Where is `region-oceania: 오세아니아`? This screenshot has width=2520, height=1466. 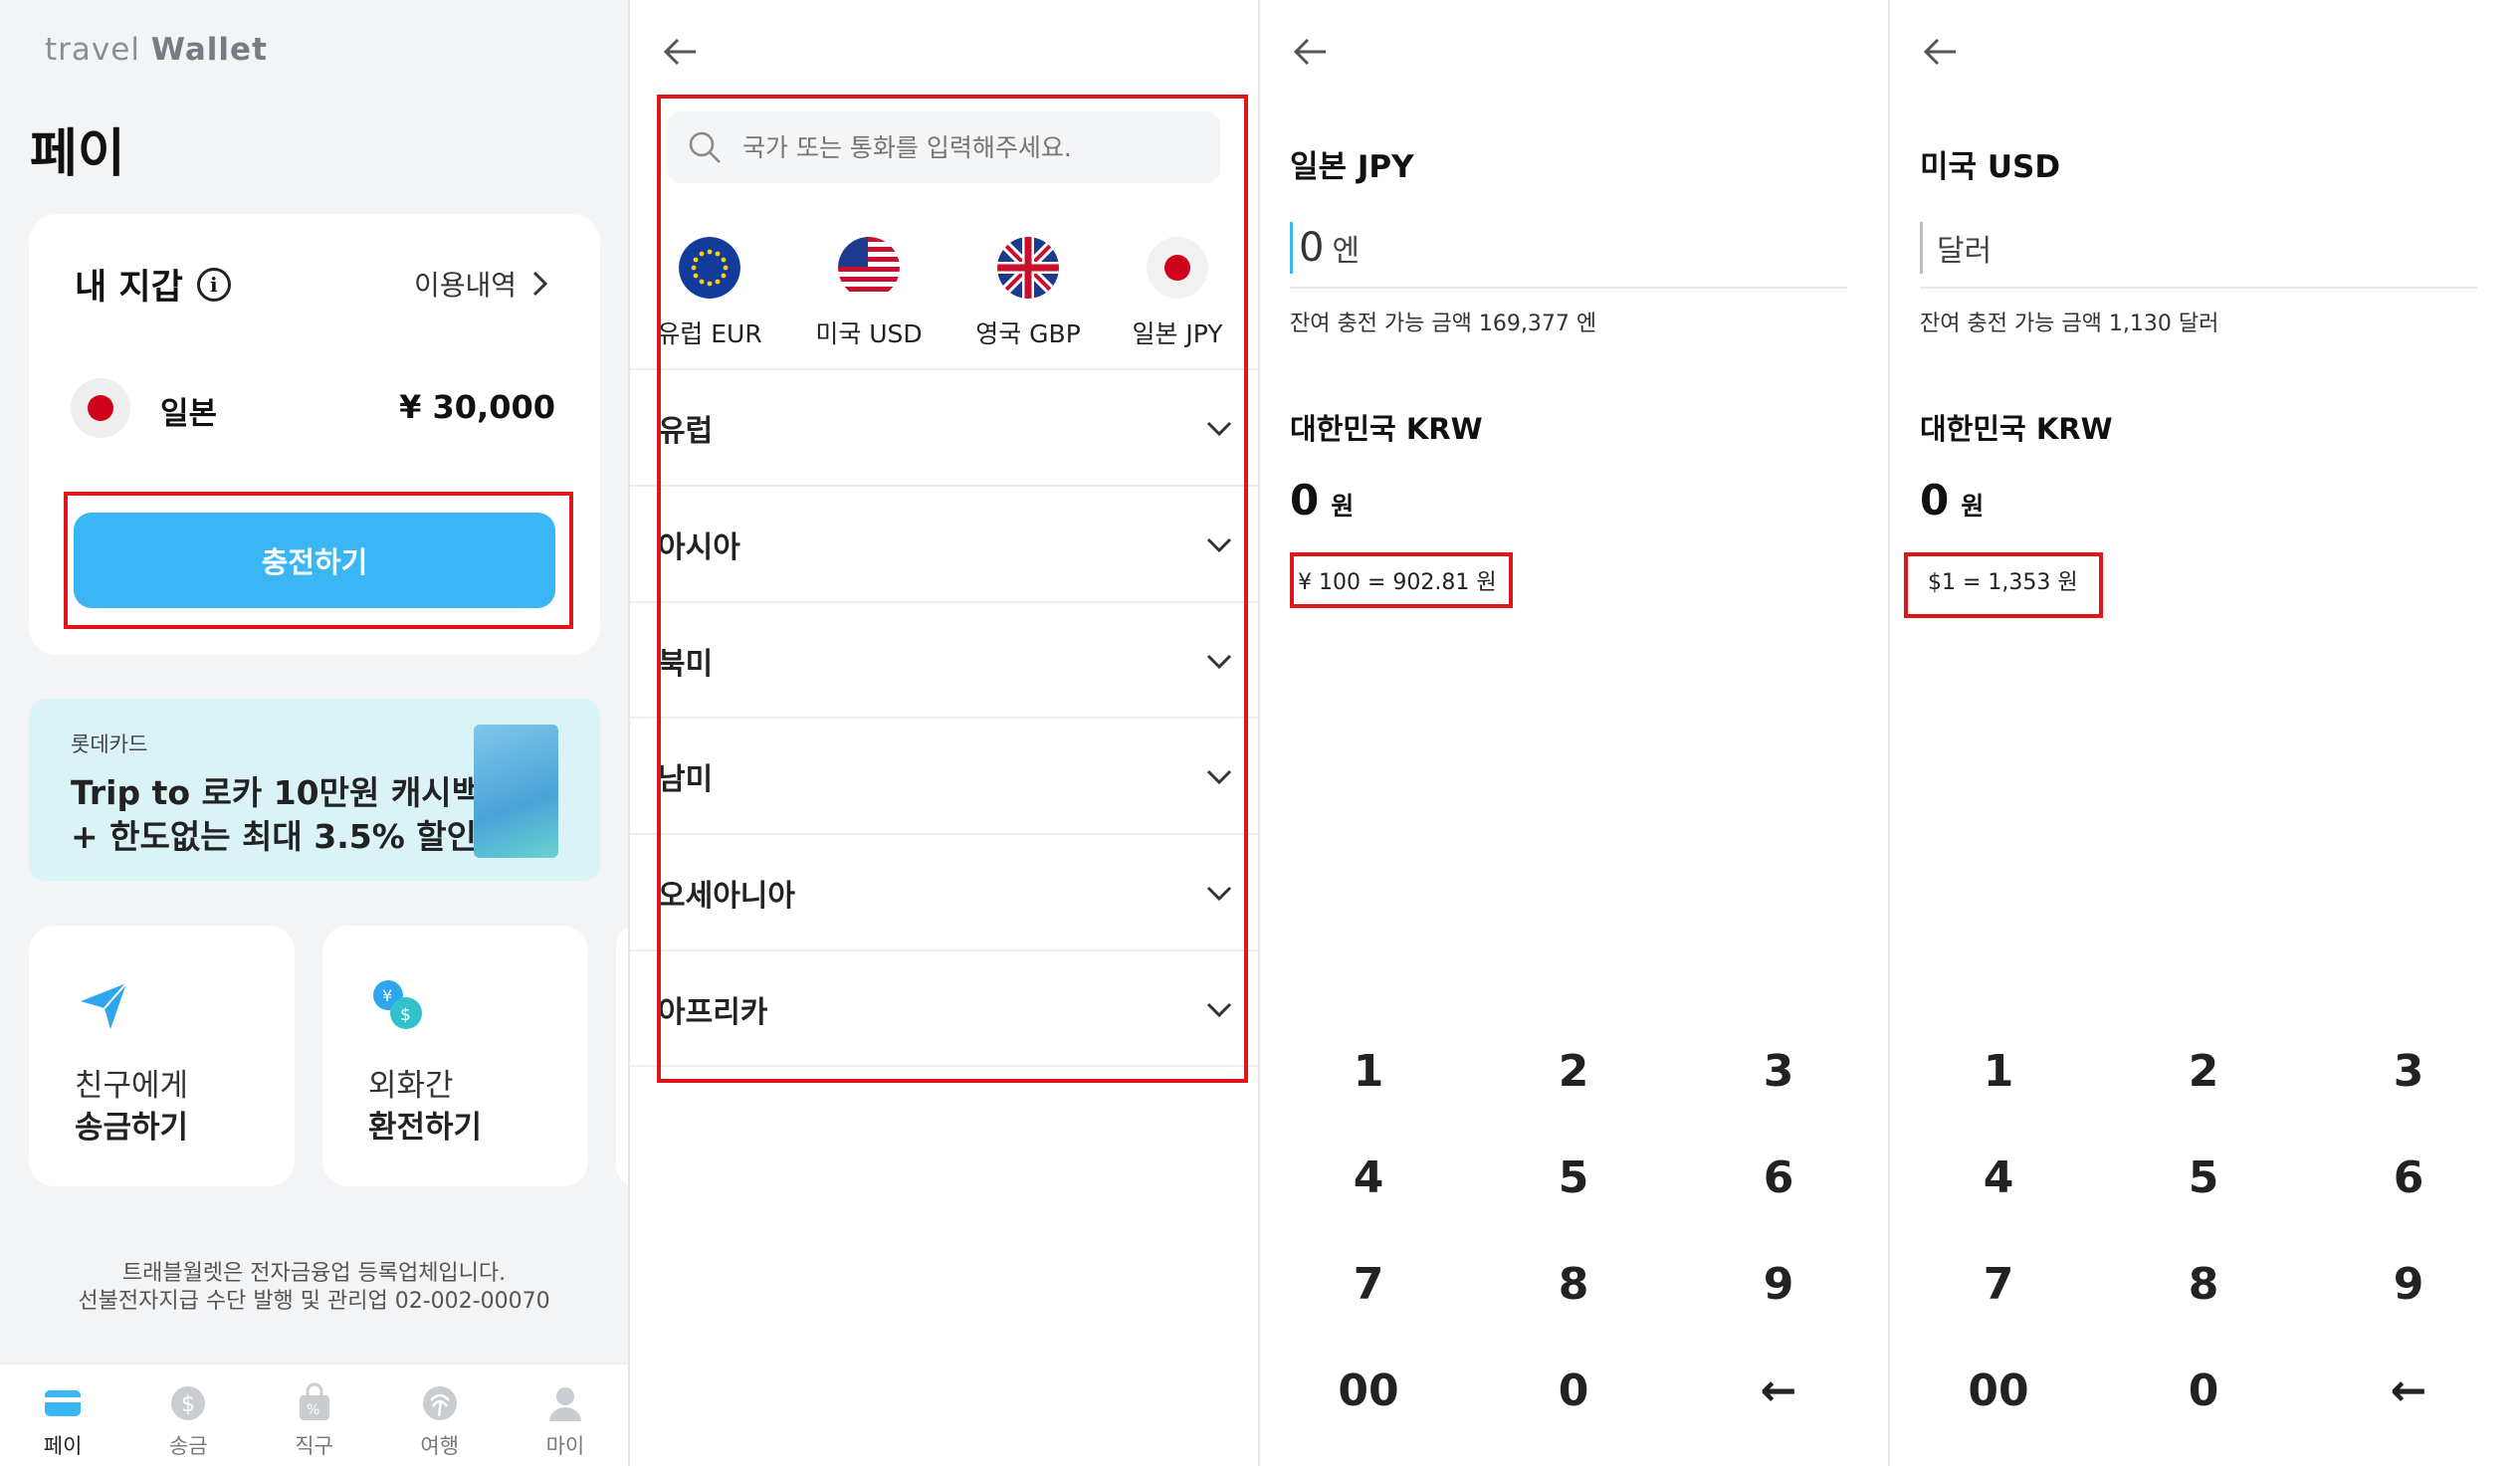
region-oceania: 오세아니아 is located at coordinates (946, 892).